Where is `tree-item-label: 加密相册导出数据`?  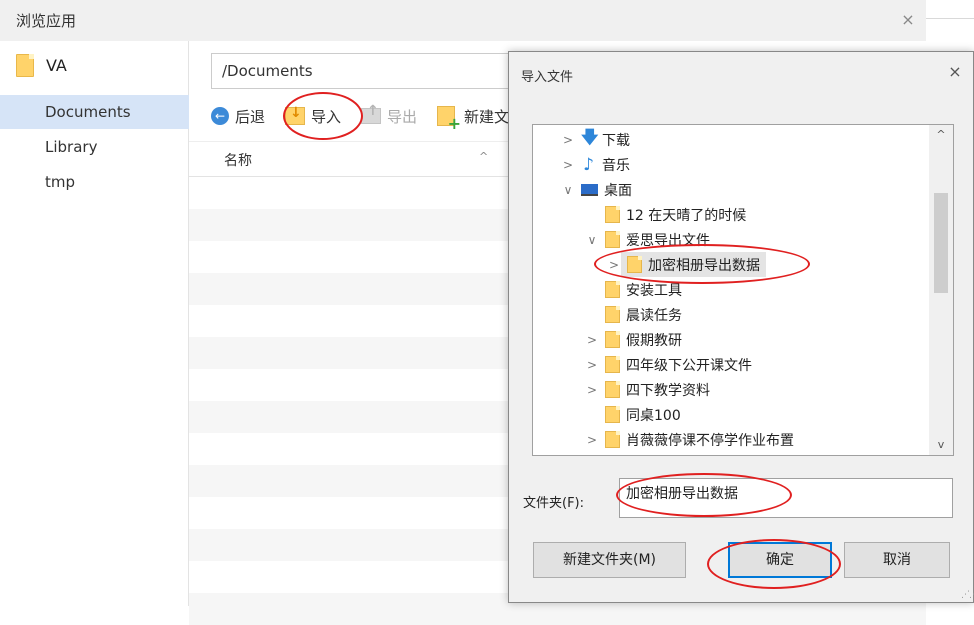 tree-item-label: 加密相册导出数据 is located at coordinates (704, 265).